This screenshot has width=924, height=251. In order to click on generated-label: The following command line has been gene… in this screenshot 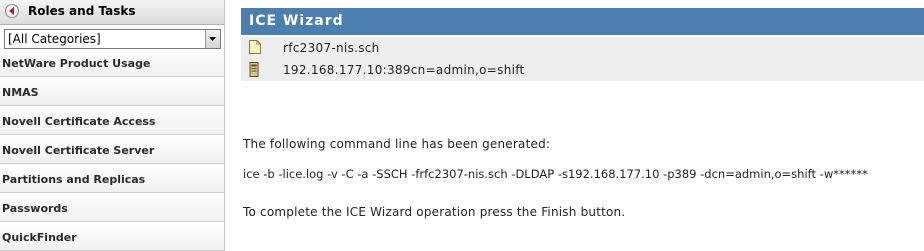, I will do `click(397, 144)`.